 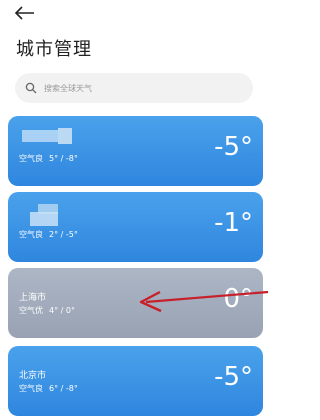 What do you see at coordinates (33, 376) in the screenshot?
I see `city-name: 北京市` at bounding box center [33, 376].